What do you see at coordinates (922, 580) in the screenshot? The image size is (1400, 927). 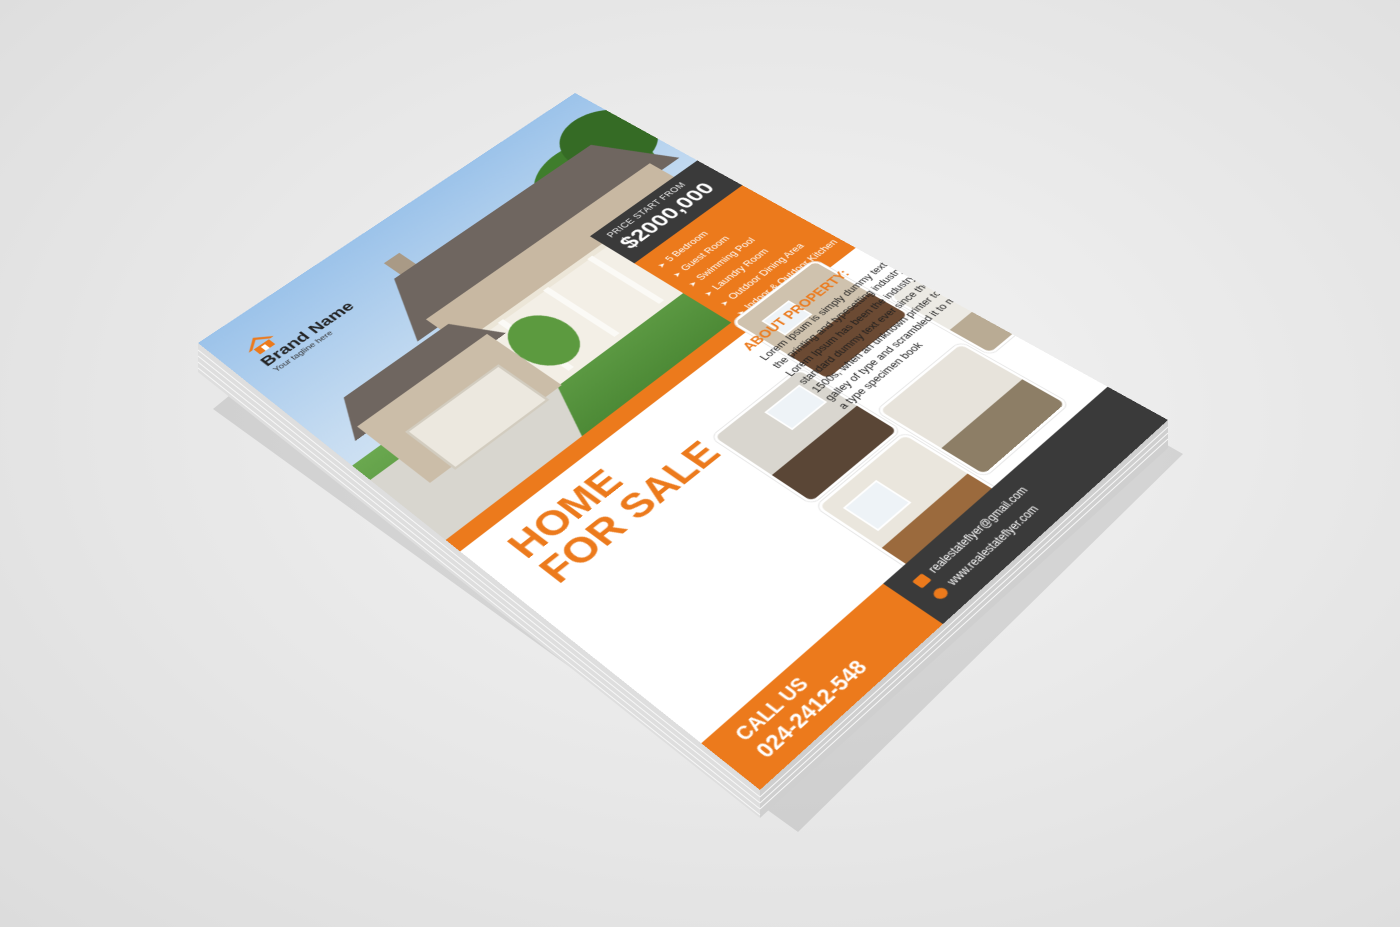 I see `envelope-icon` at bounding box center [922, 580].